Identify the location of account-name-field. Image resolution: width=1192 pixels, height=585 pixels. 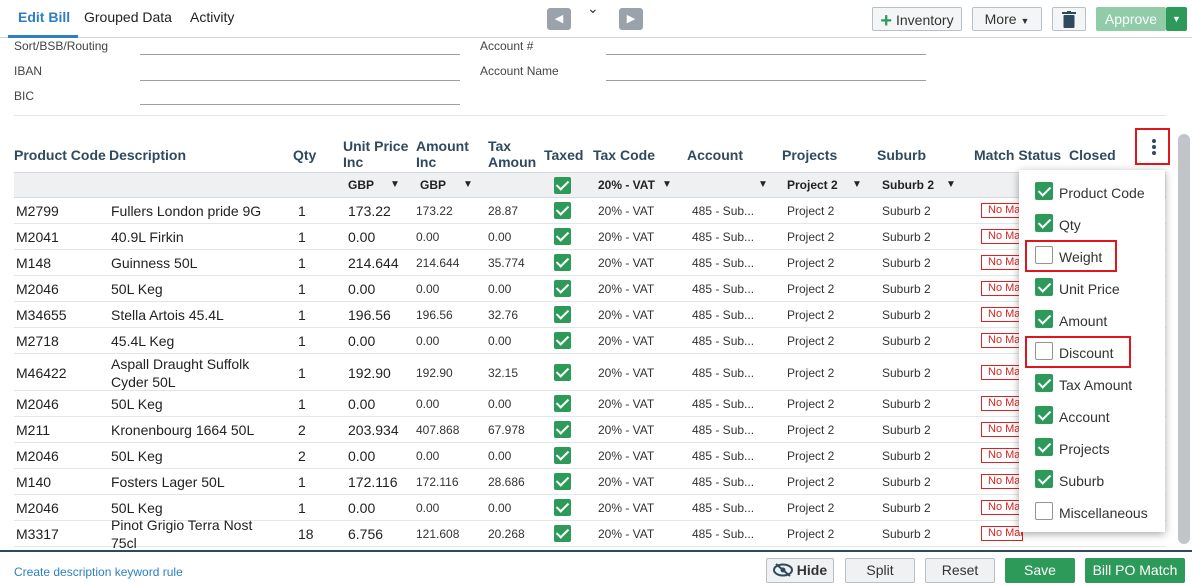
(766, 80).